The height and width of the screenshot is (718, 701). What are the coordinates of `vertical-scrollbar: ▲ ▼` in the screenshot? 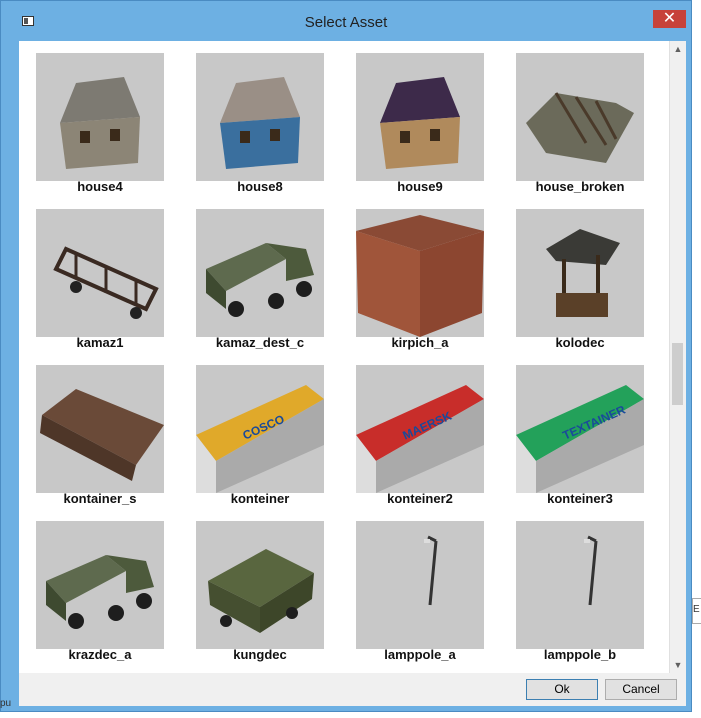 It's located at (677, 357).